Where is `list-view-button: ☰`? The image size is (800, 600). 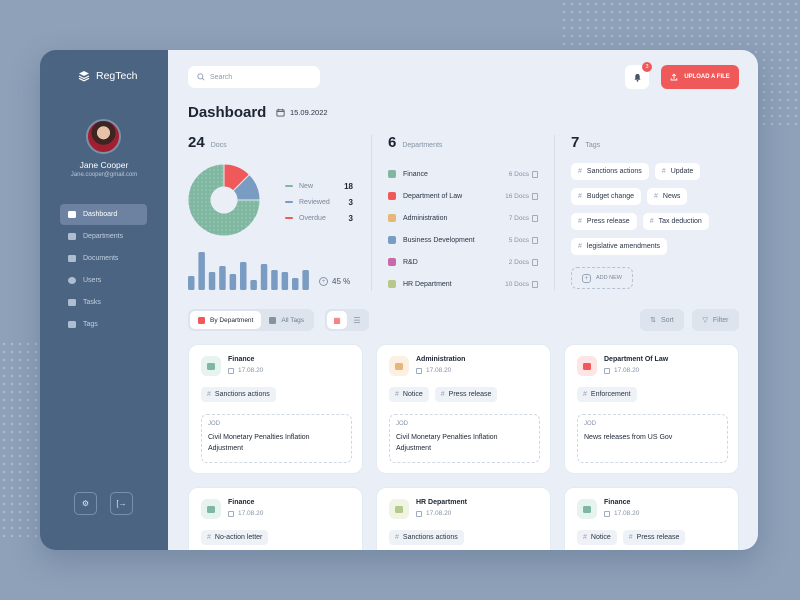 list-view-button: ☰ is located at coordinates (357, 320).